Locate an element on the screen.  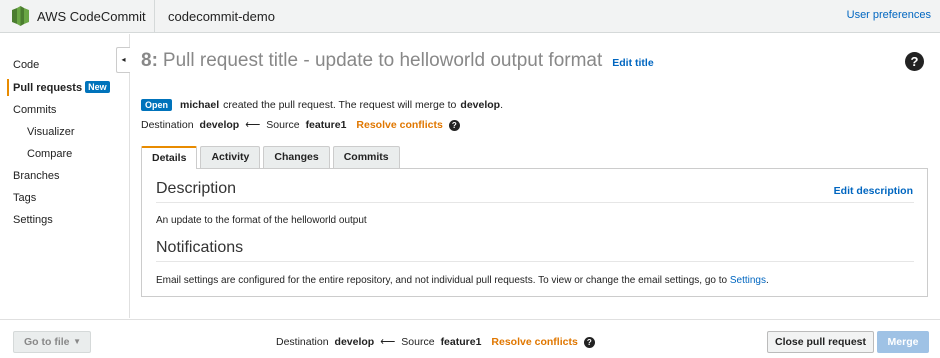
tab-bar: Details Activity Changes Commits is located at coordinates (272, 157).